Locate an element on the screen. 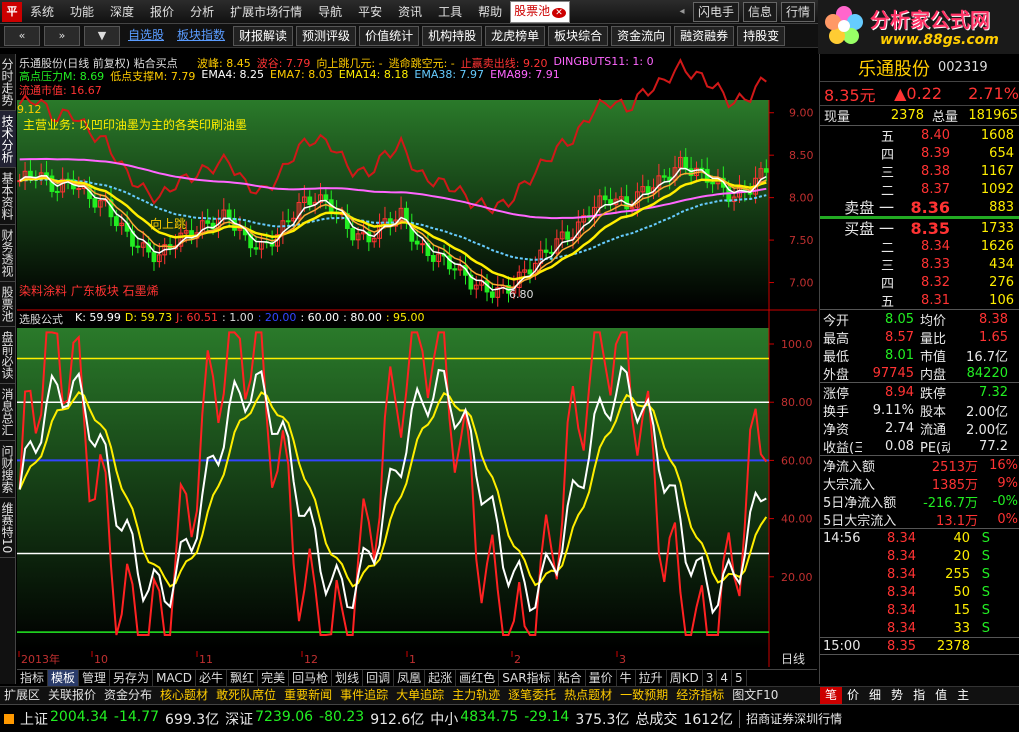  toolbar-button-4: 龙虎榜单 is located at coordinates (515, 35).